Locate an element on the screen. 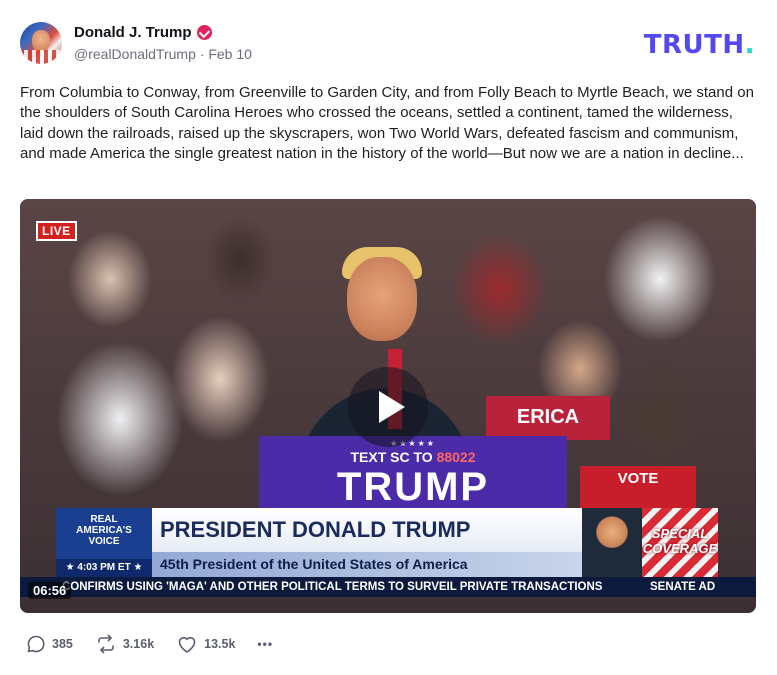  like-button: 13.5k is located at coordinates (205, 644).